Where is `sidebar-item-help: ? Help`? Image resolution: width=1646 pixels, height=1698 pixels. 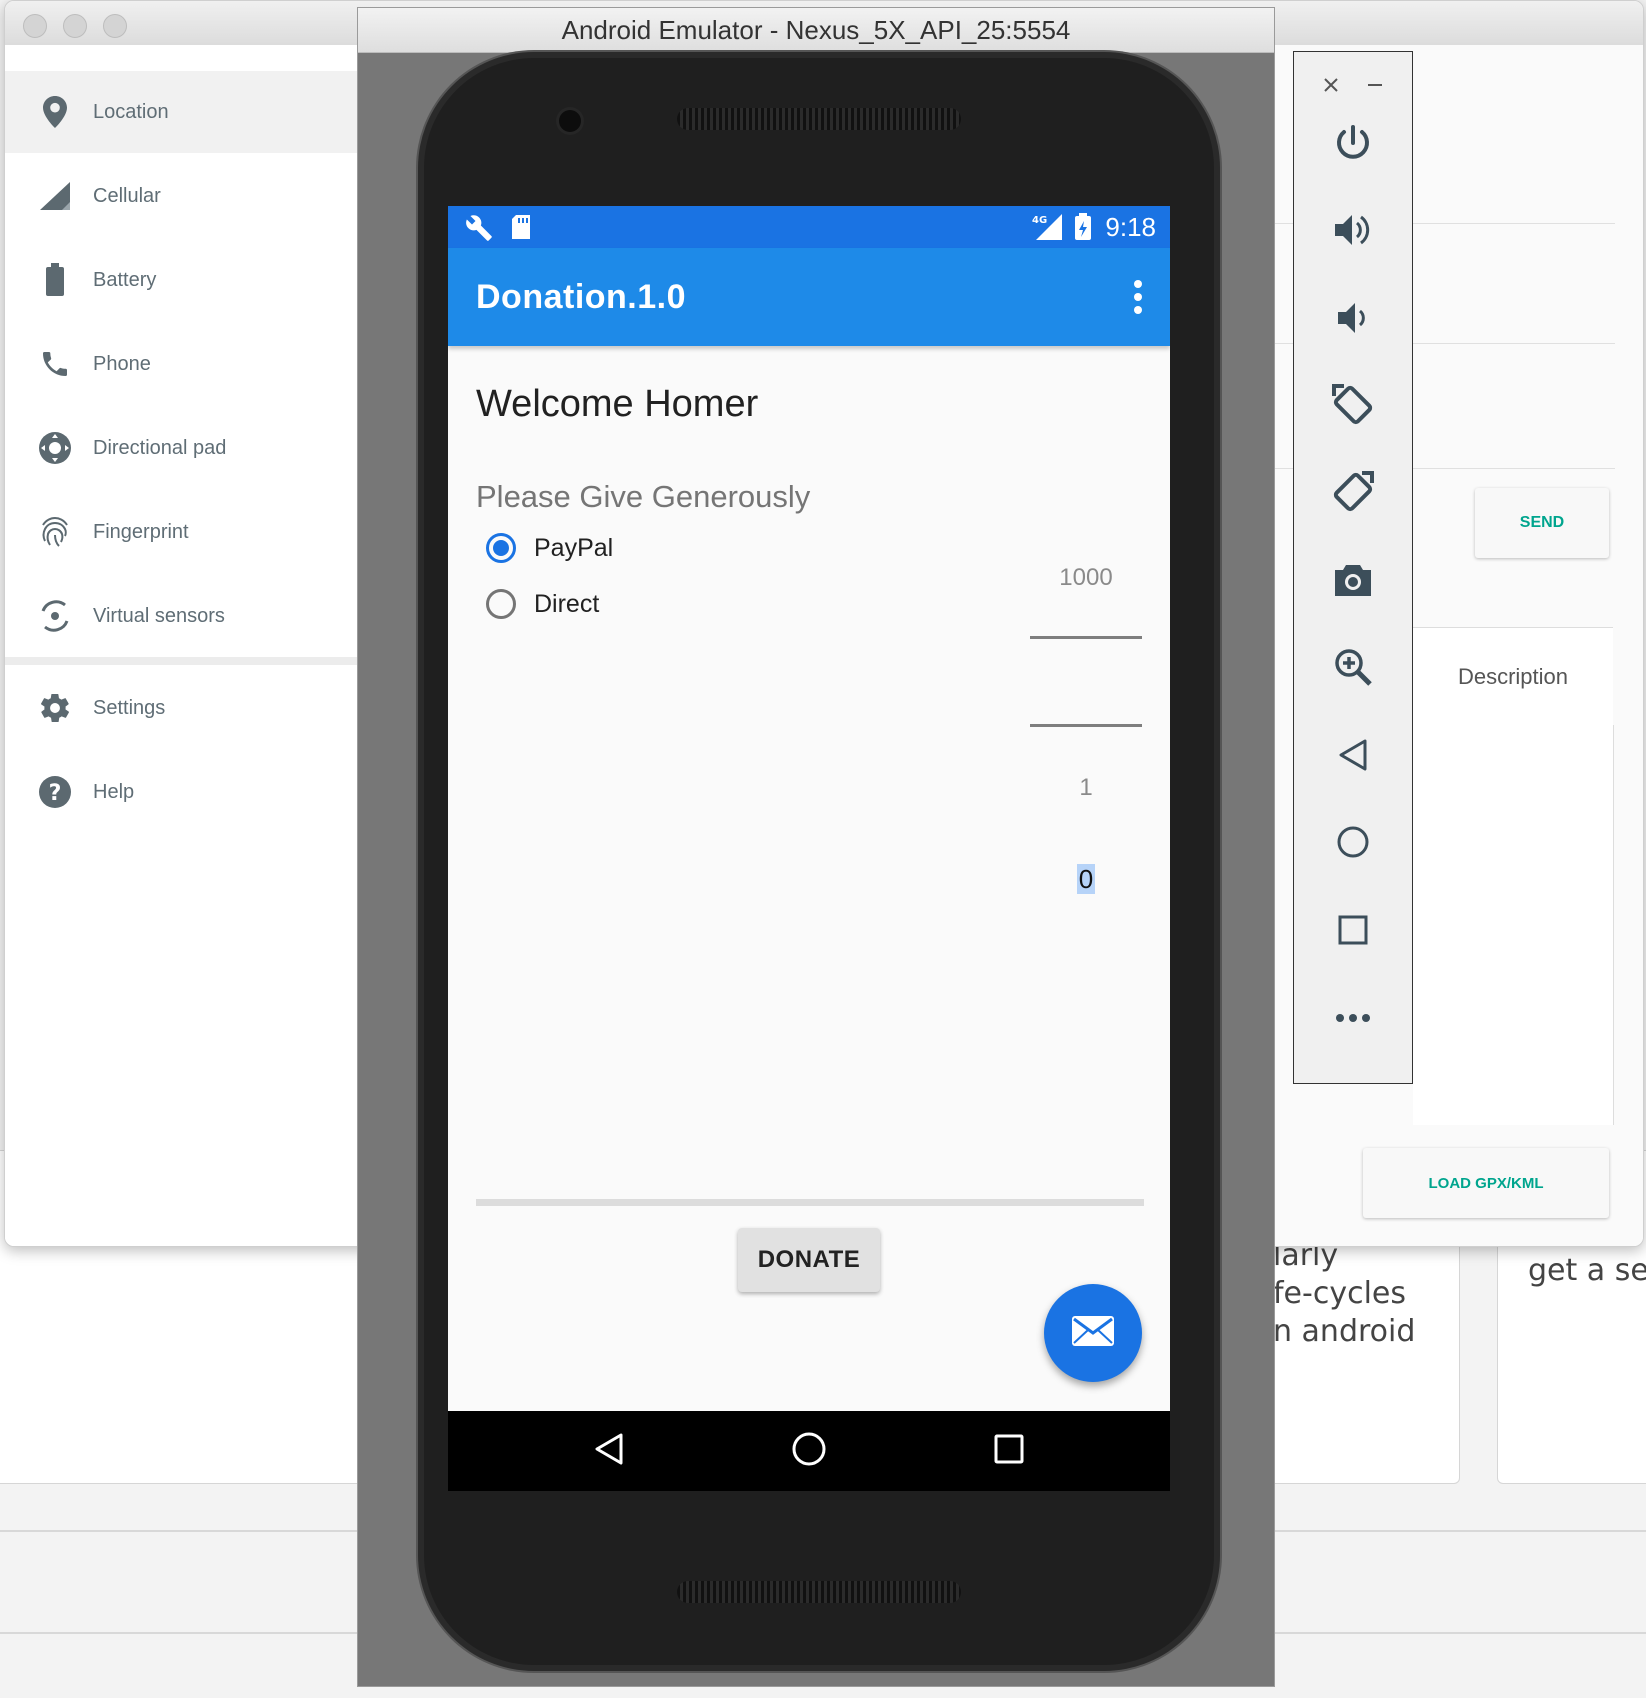 sidebar-item-help: ? Help is located at coordinates (182, 792).